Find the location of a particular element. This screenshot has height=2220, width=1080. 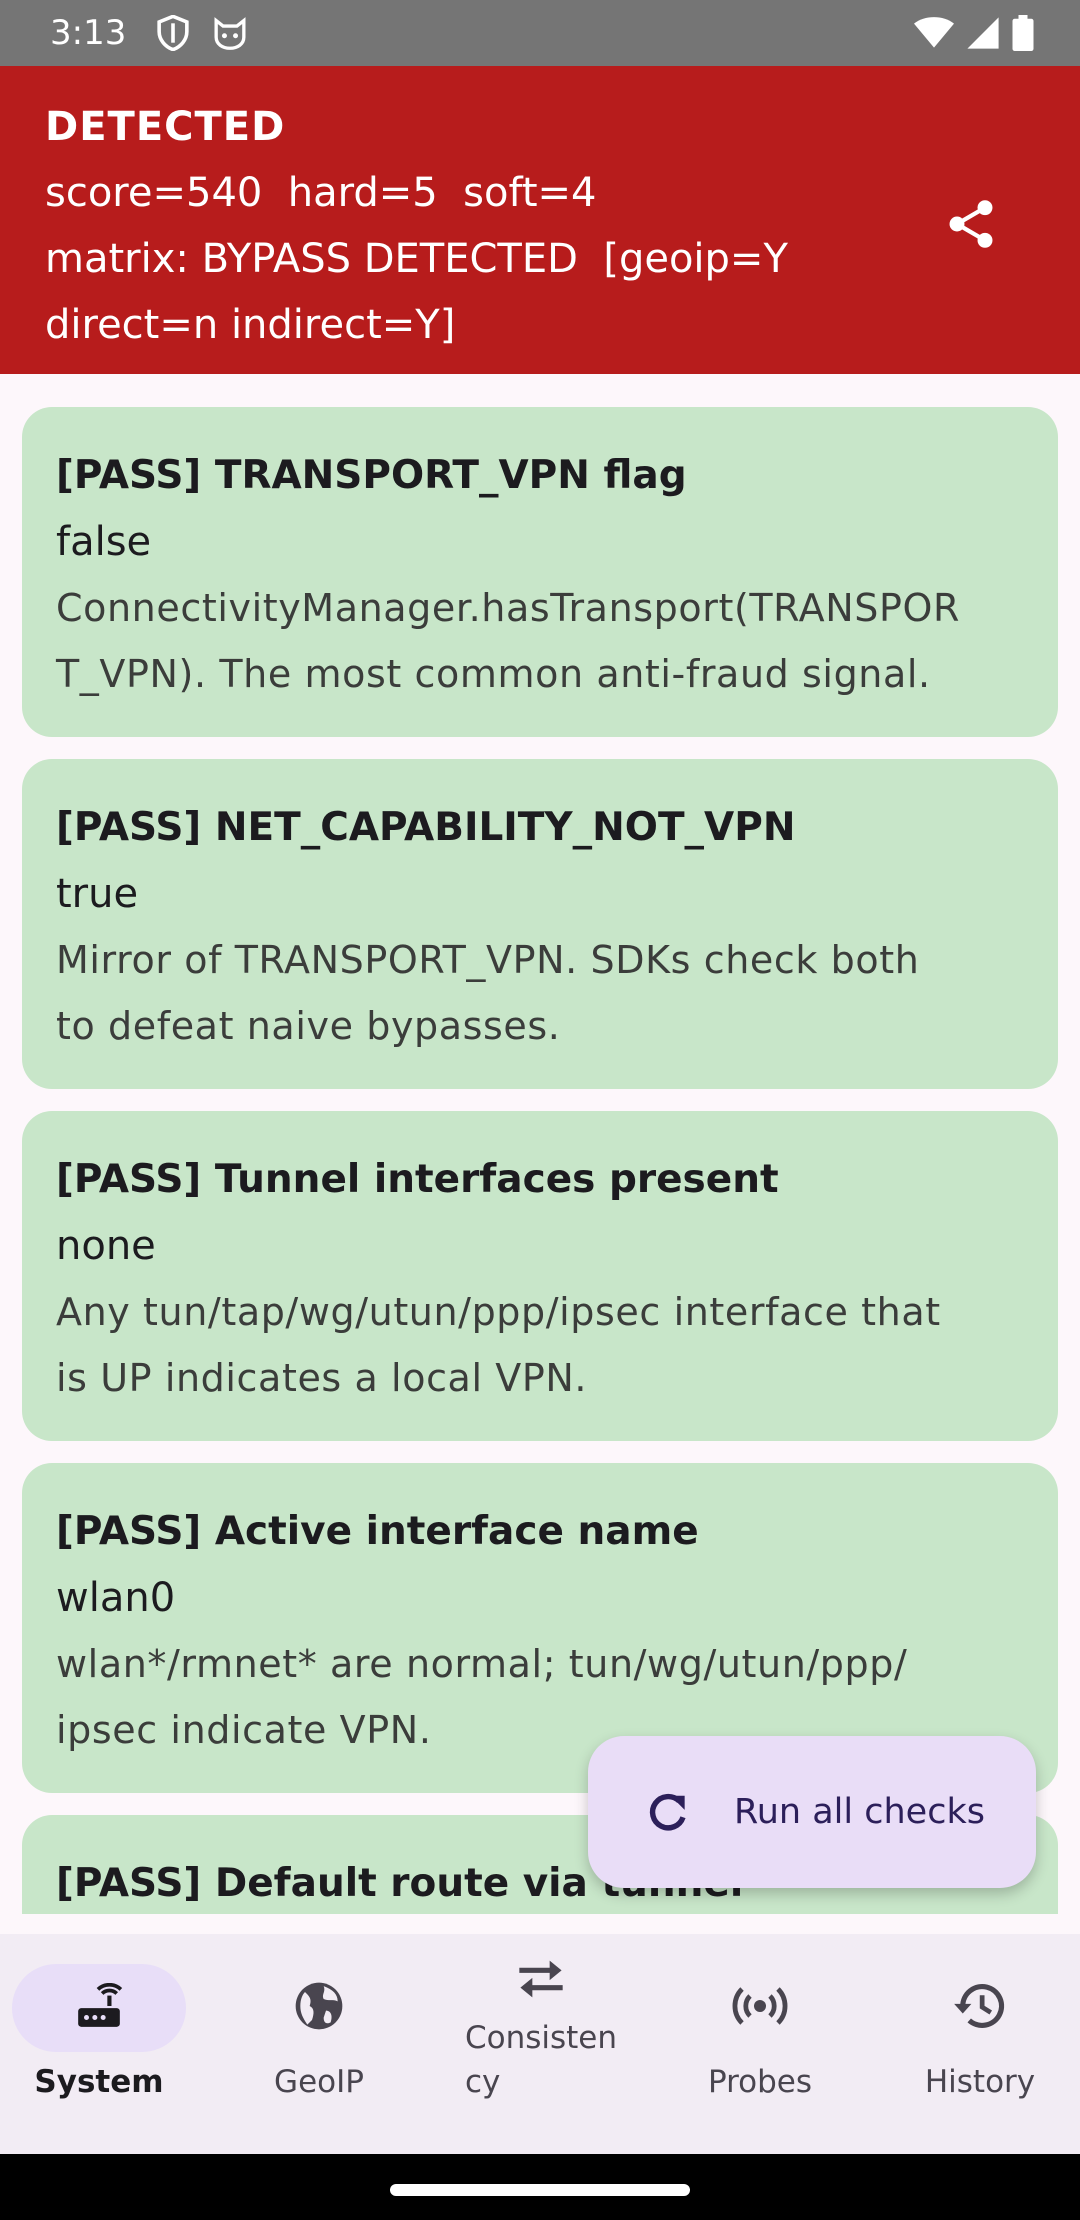

nav-item-history: History is located at coordinates (980, 2044).